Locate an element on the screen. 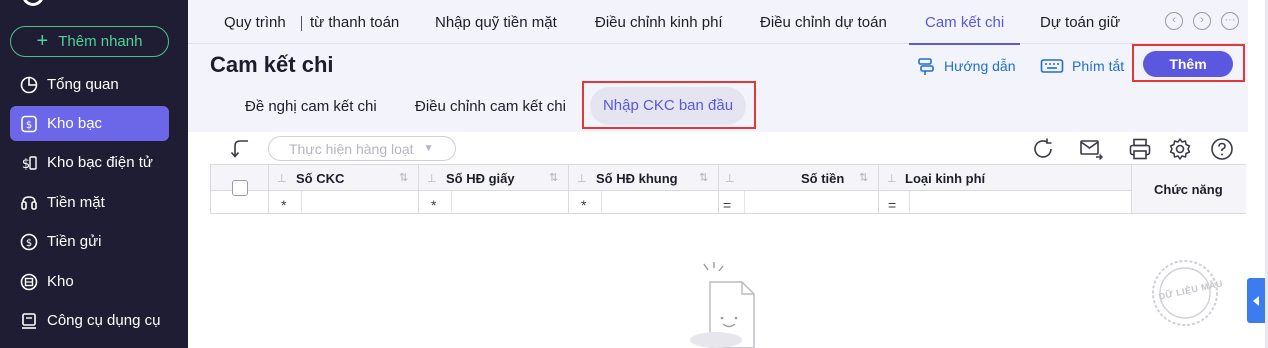  sidebar-item-label: Tổng quan is located at coordinates (83, 84).